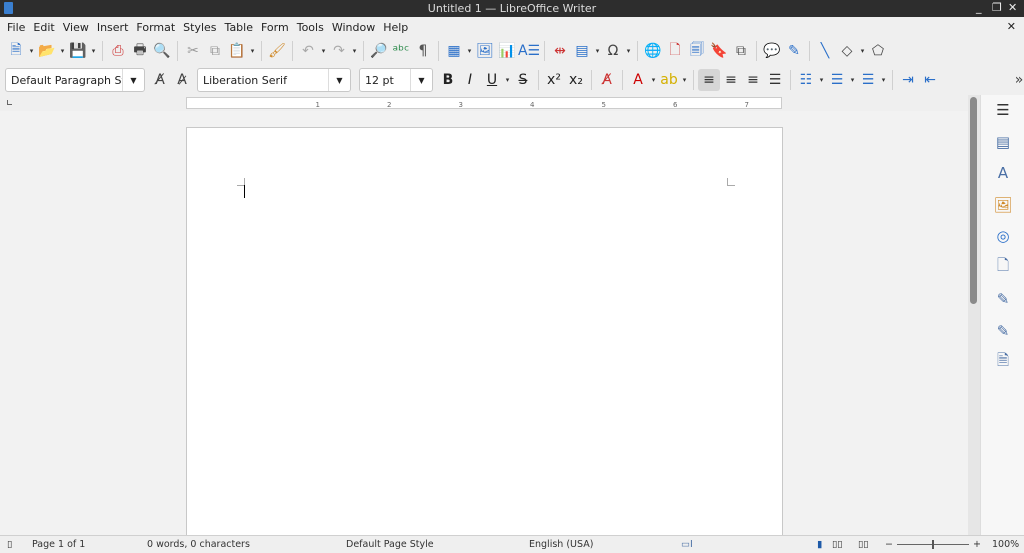 The image size is (1024, 553). Describe the element at coordinates (560, 51) in the screenshot. I see `page-break-icon: ⇹` at that location.